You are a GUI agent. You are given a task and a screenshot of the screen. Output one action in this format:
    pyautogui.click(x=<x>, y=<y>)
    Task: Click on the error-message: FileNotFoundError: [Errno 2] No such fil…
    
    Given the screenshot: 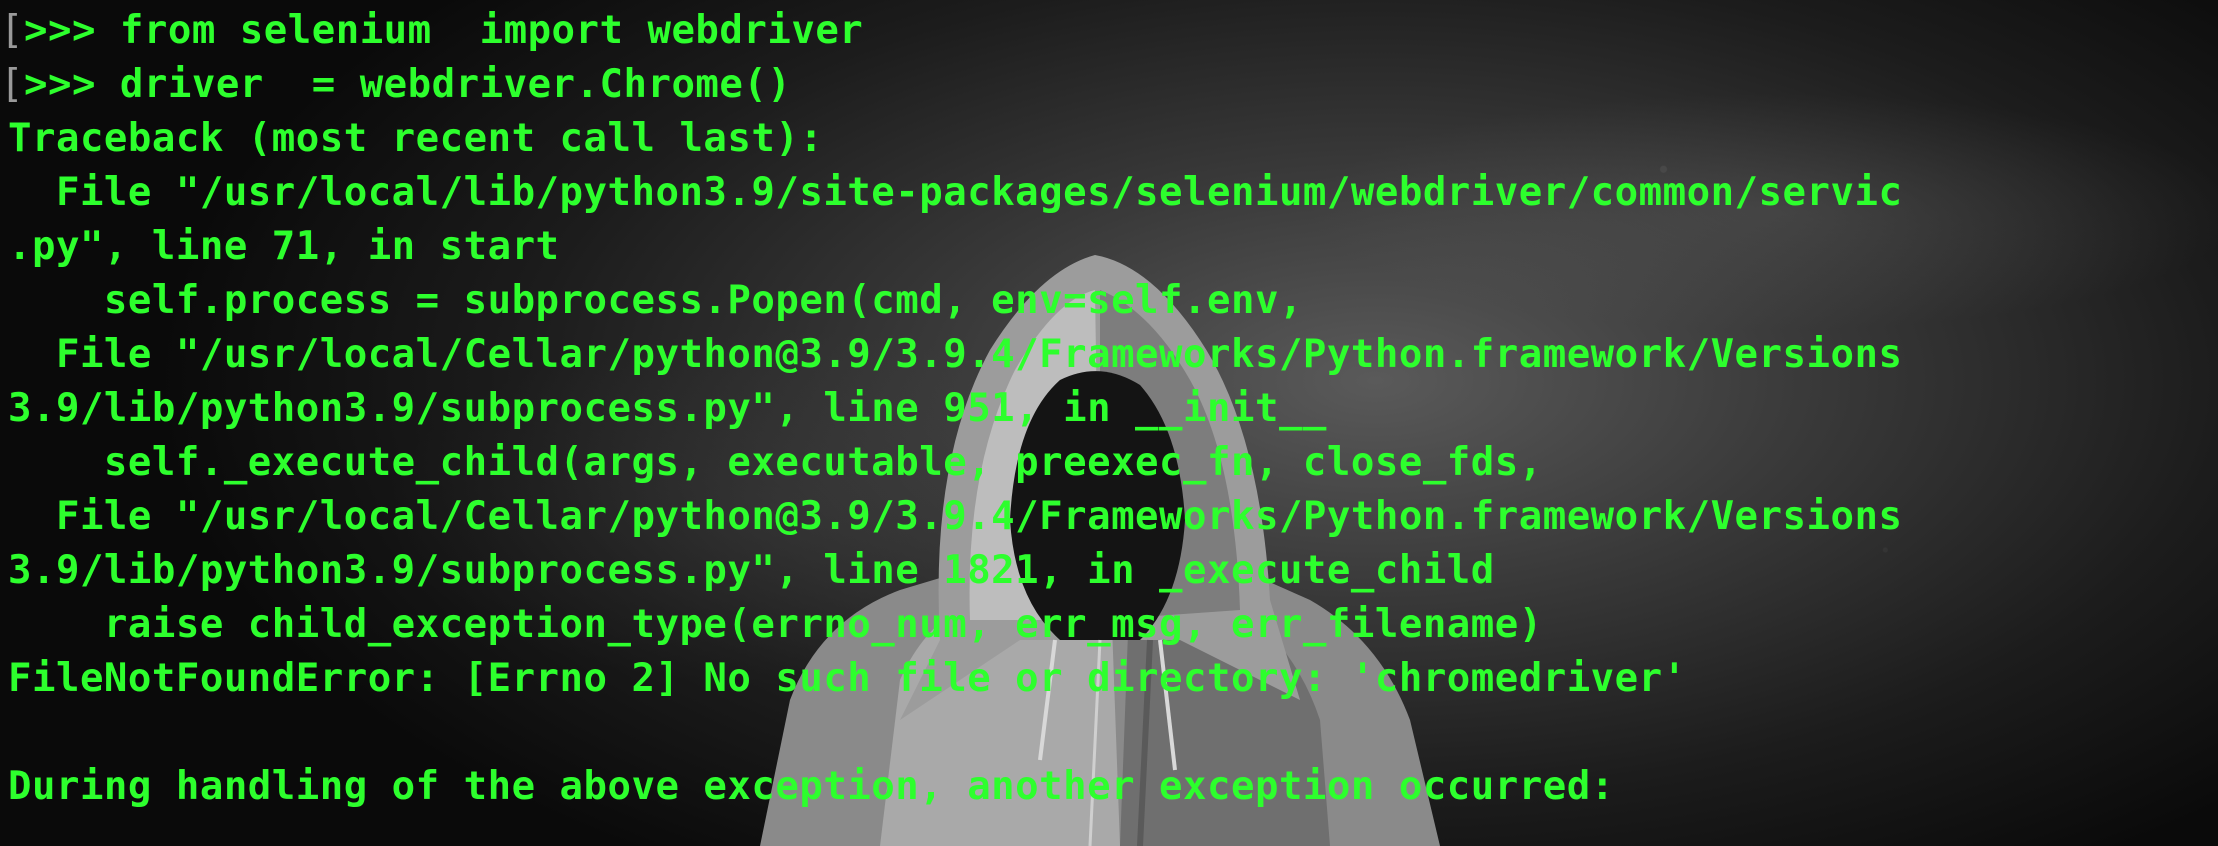 What is the action you would take?
    pyautogui.click(x=847, y=678)
    